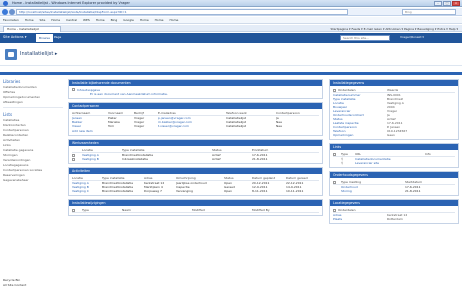  Describe the element at coordinates (34, 175) in the screenshot. I see `nav-item: Reserveringen` at that location.